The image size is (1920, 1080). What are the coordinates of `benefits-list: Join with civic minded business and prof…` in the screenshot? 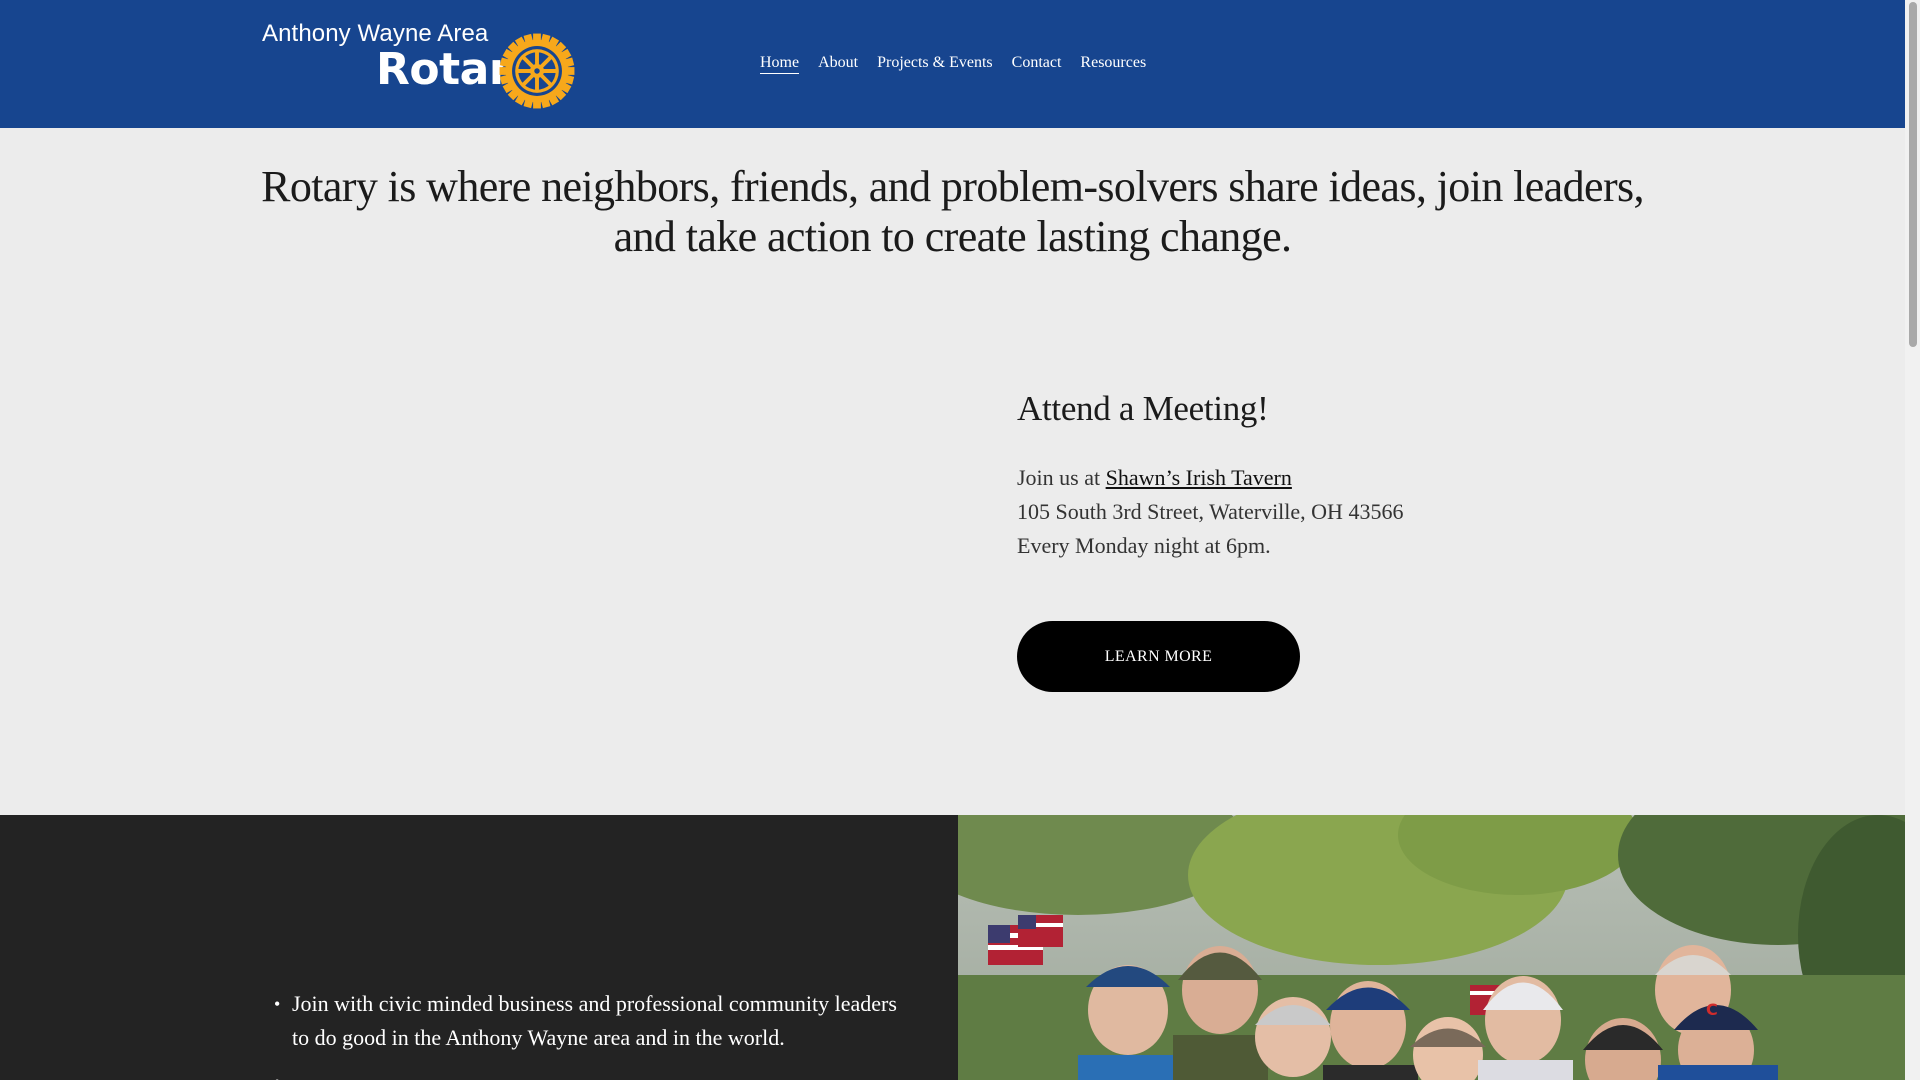 It's located at (594, 1033).